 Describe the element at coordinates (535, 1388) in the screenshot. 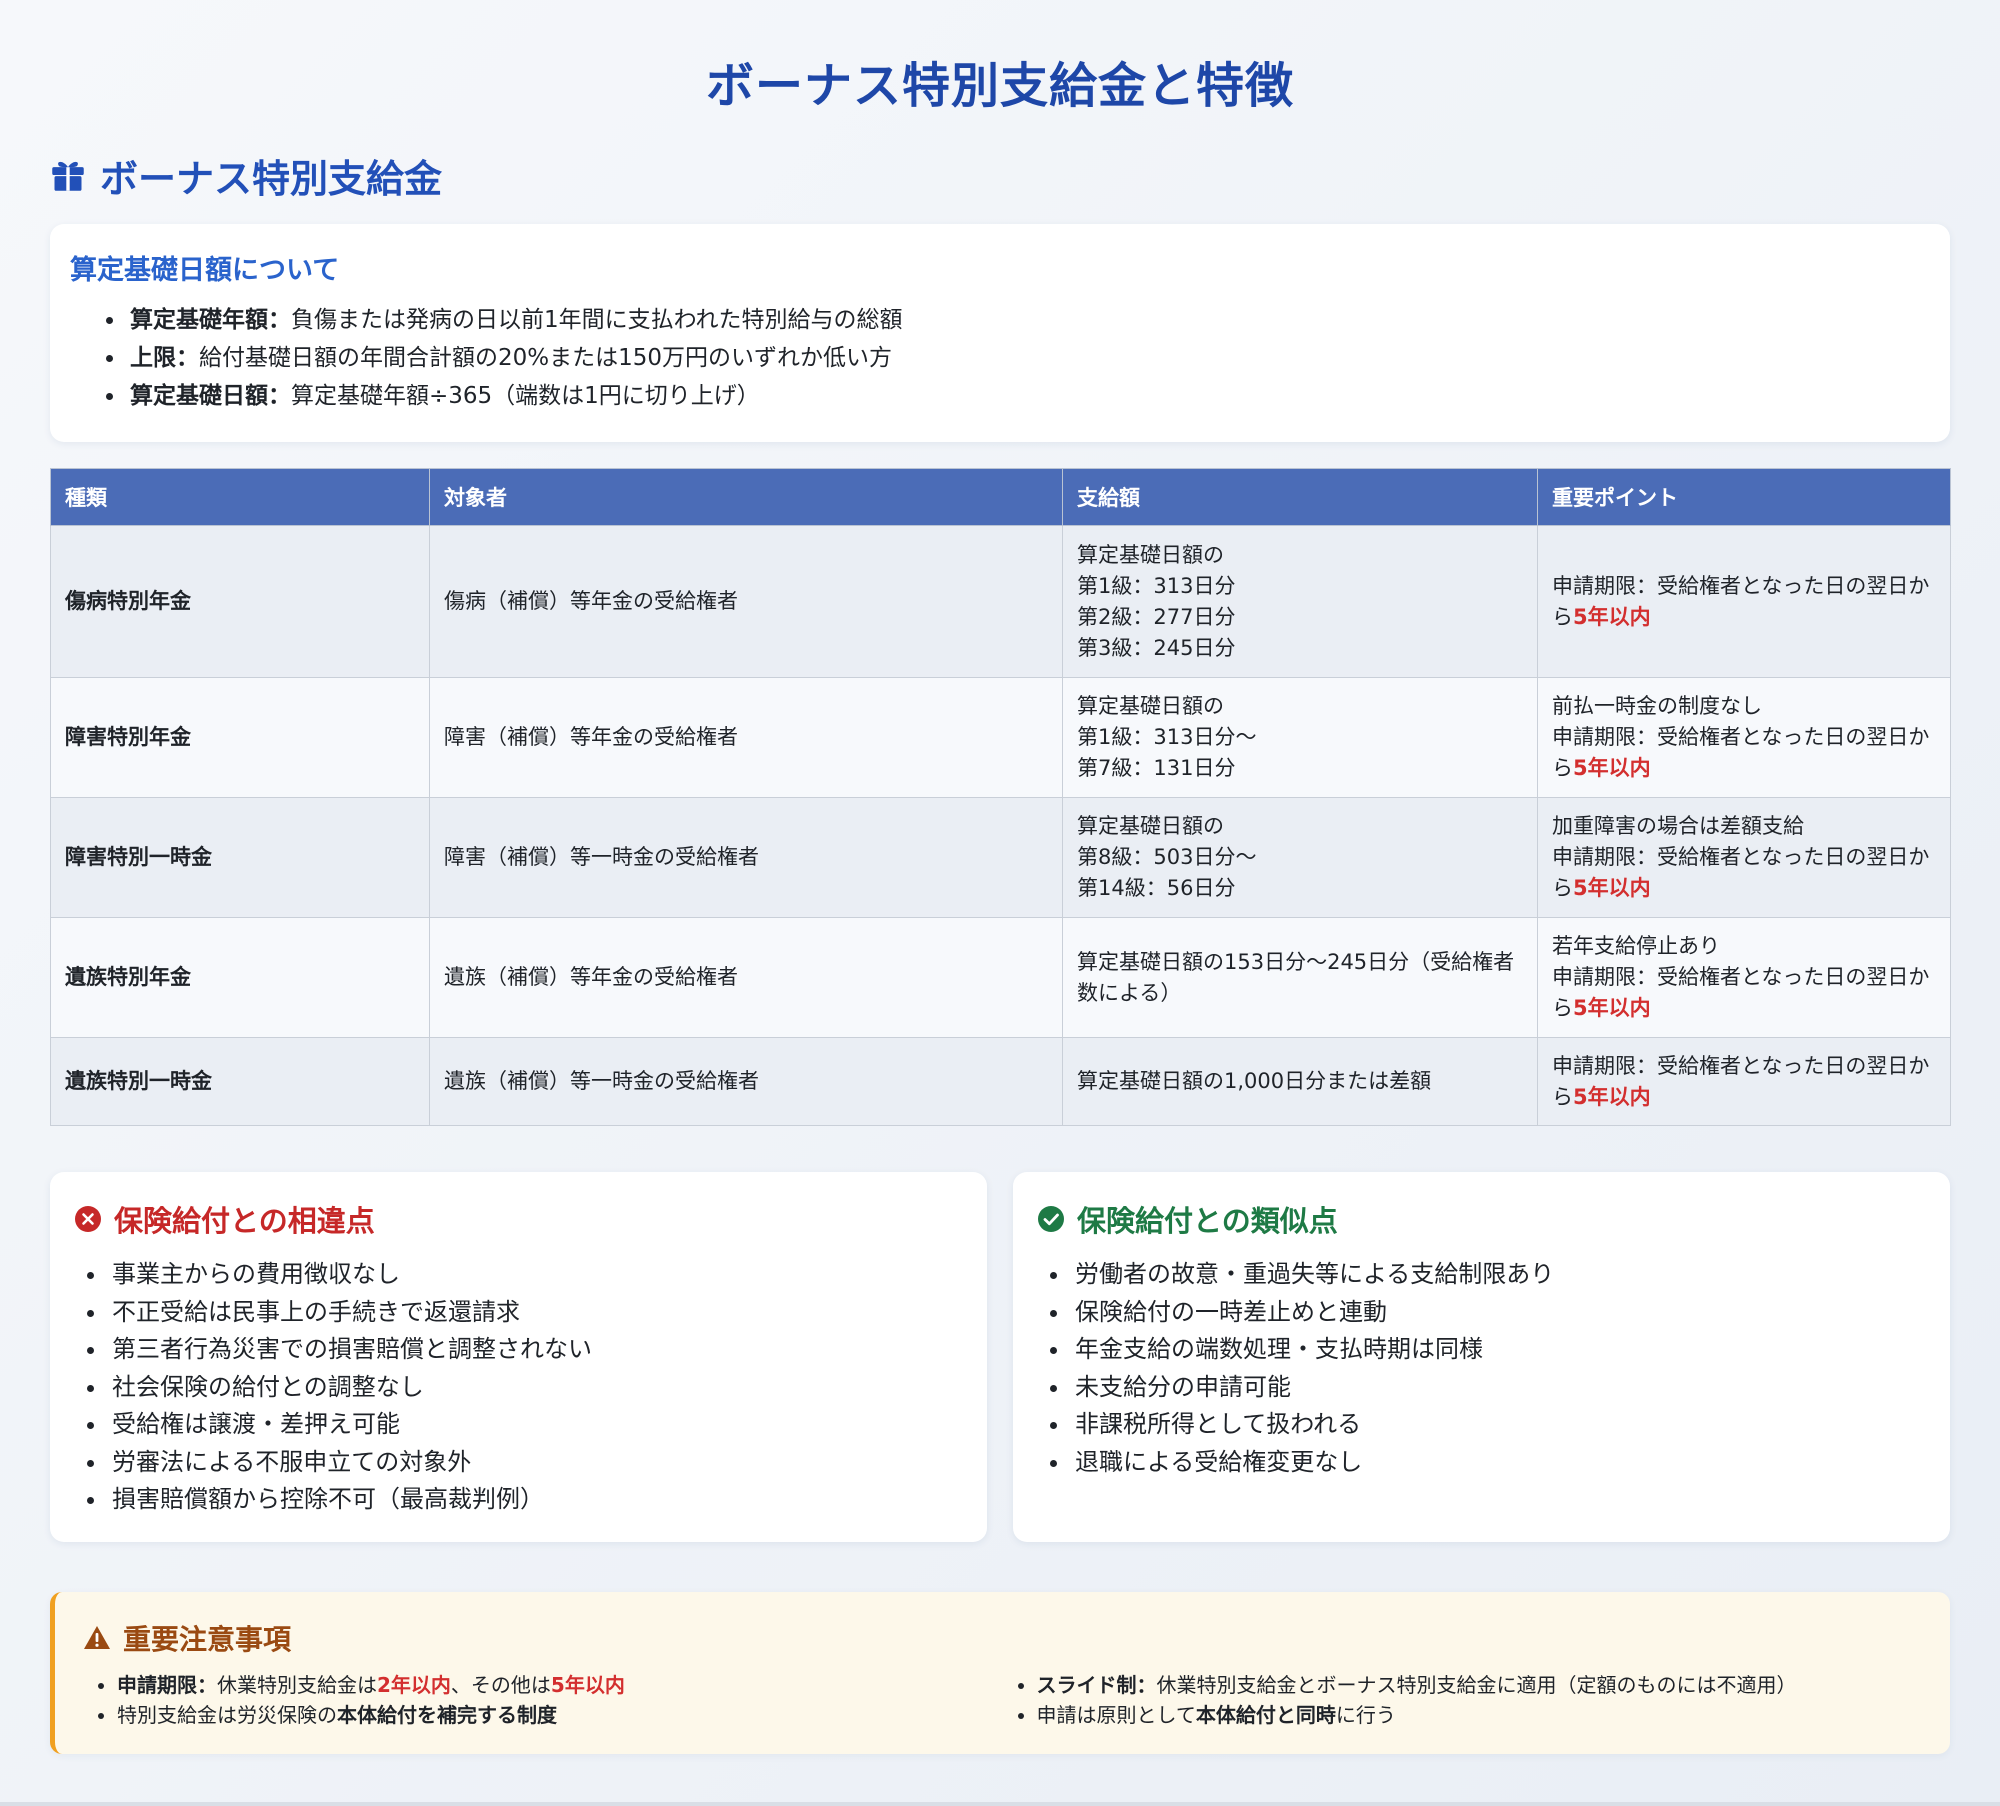

I see `list-item: 社会保険の給付との調整なし` at that location.